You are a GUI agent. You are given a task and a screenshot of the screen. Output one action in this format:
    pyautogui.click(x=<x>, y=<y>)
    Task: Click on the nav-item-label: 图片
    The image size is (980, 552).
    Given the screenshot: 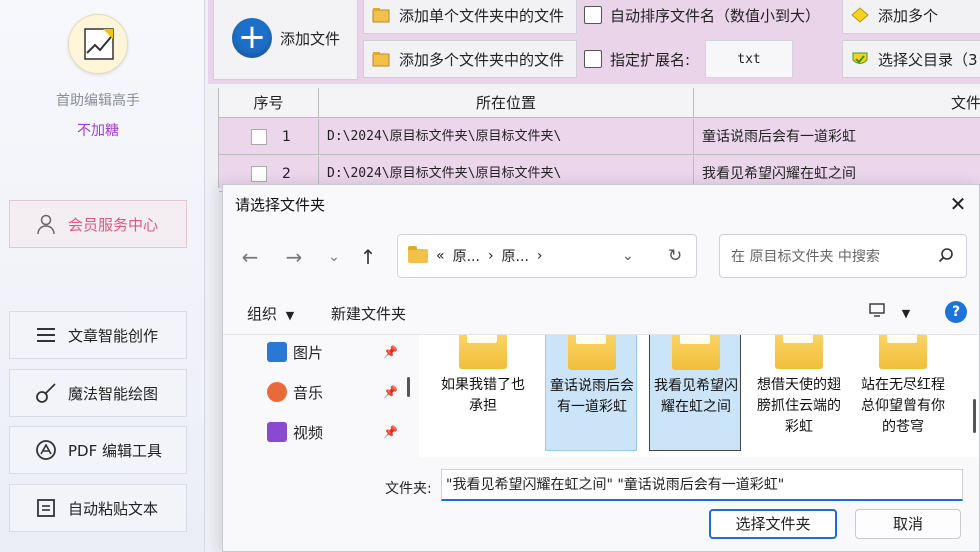 What is the action you would take?
    pyautogui.click(x=308, y=352)
    